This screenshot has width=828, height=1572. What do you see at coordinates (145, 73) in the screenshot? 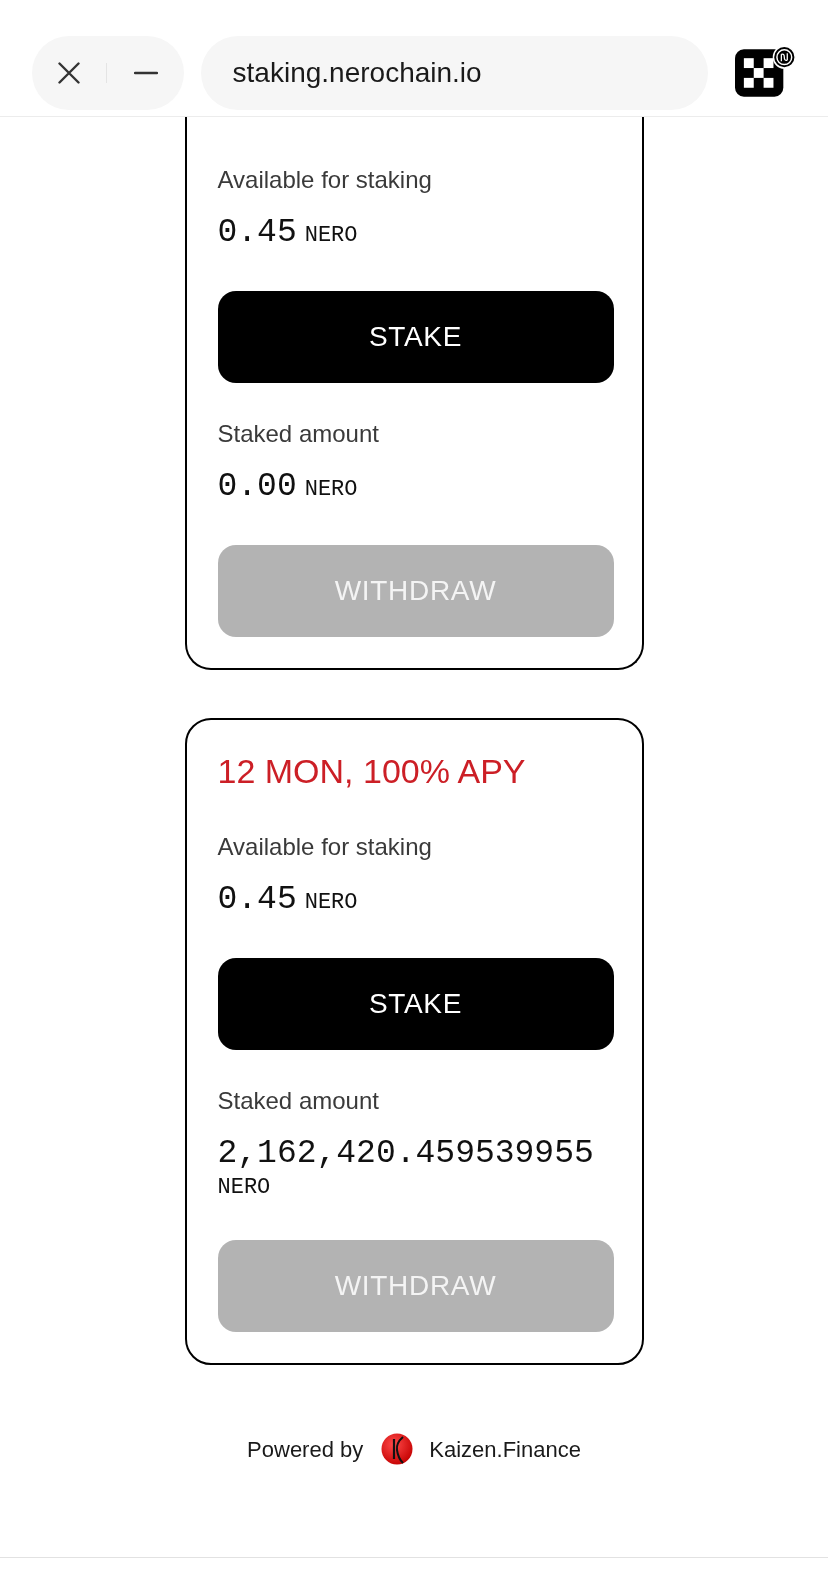
I see `minimize-icon` at bounding box center [145, 73].